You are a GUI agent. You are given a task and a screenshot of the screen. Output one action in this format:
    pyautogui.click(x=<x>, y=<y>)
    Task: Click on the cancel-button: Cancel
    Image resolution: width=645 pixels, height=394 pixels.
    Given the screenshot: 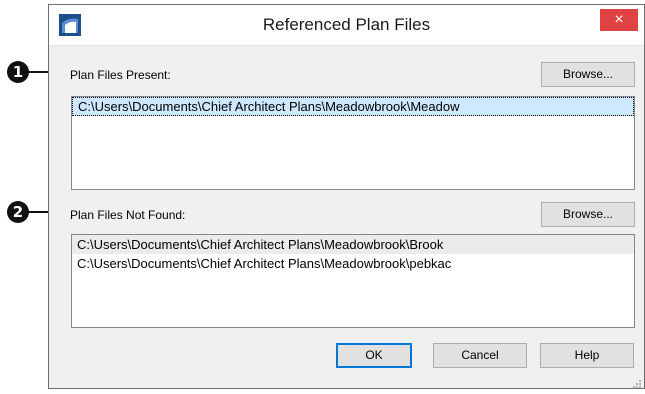 What is the action you would take?
    pyautogui.click(x=480, y=355)
    